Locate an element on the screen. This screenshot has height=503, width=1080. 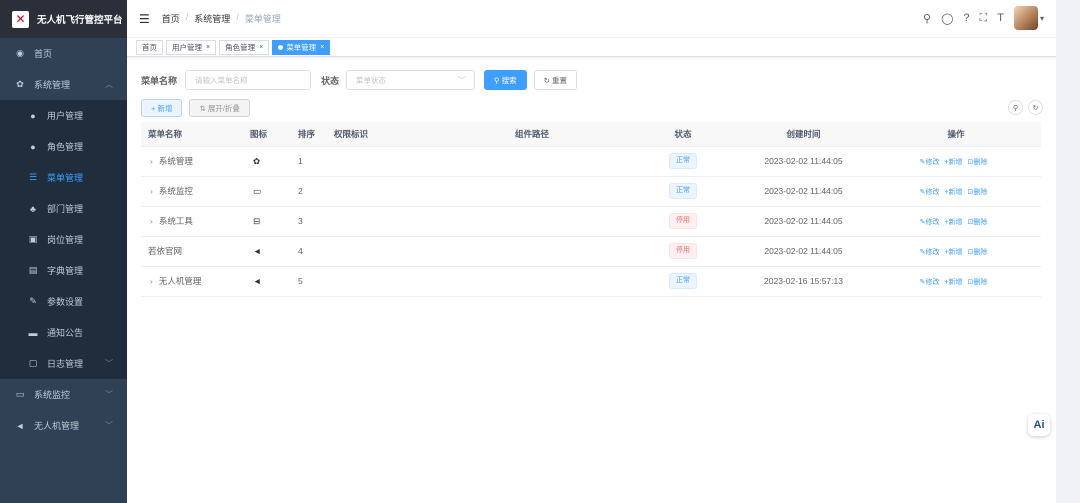
table-row: › 系统工具 ⊟ 3 停用 2023-02-02 11:44:05 ✎修改 +新增 ⊡删除 is located at coordinates (591, 221).